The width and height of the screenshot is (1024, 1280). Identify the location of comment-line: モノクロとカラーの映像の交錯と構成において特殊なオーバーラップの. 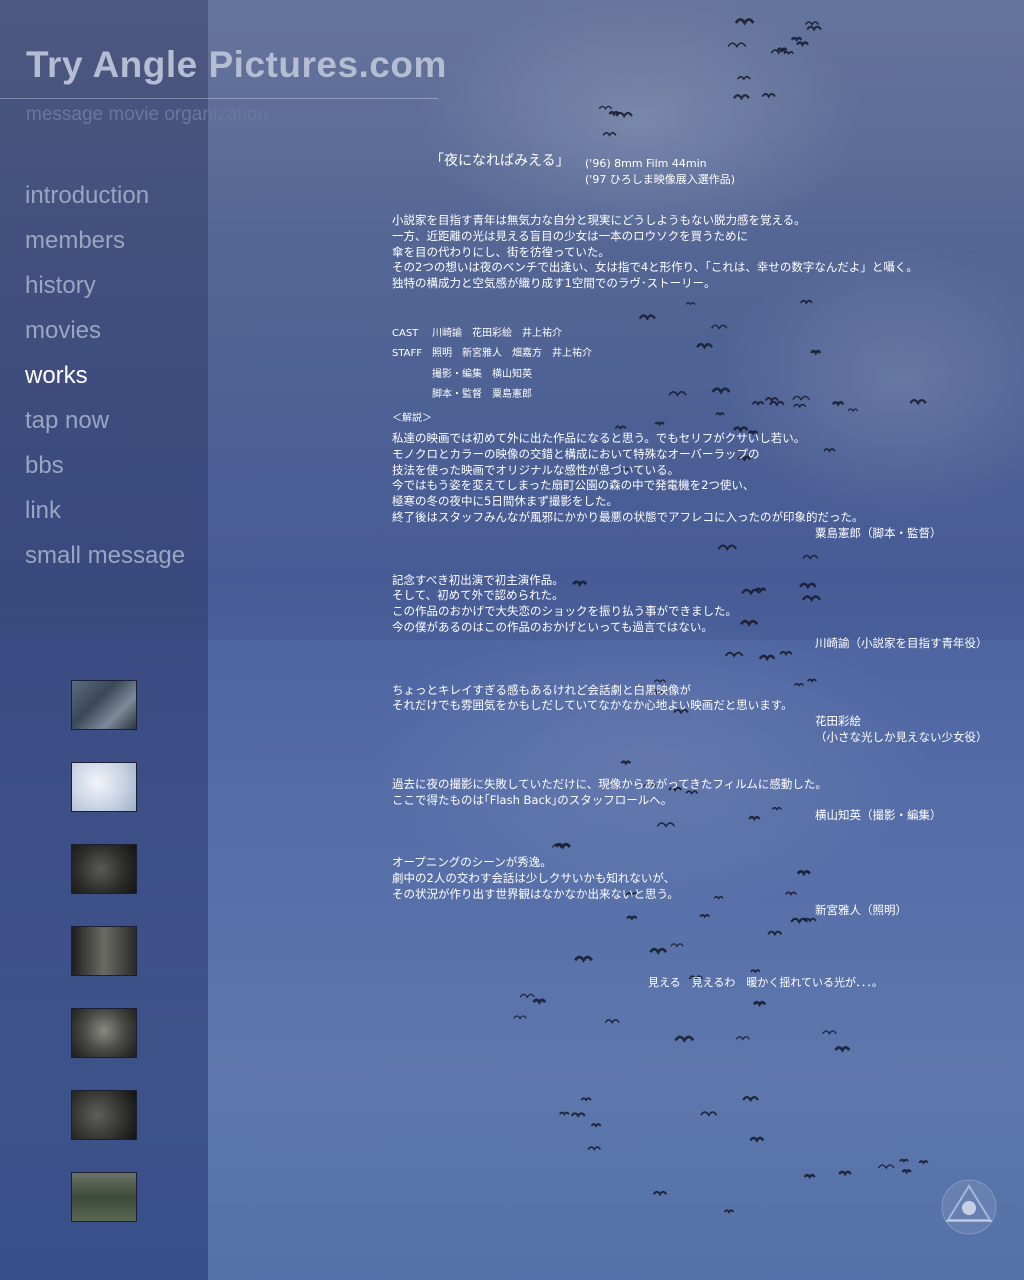
(576, 453).